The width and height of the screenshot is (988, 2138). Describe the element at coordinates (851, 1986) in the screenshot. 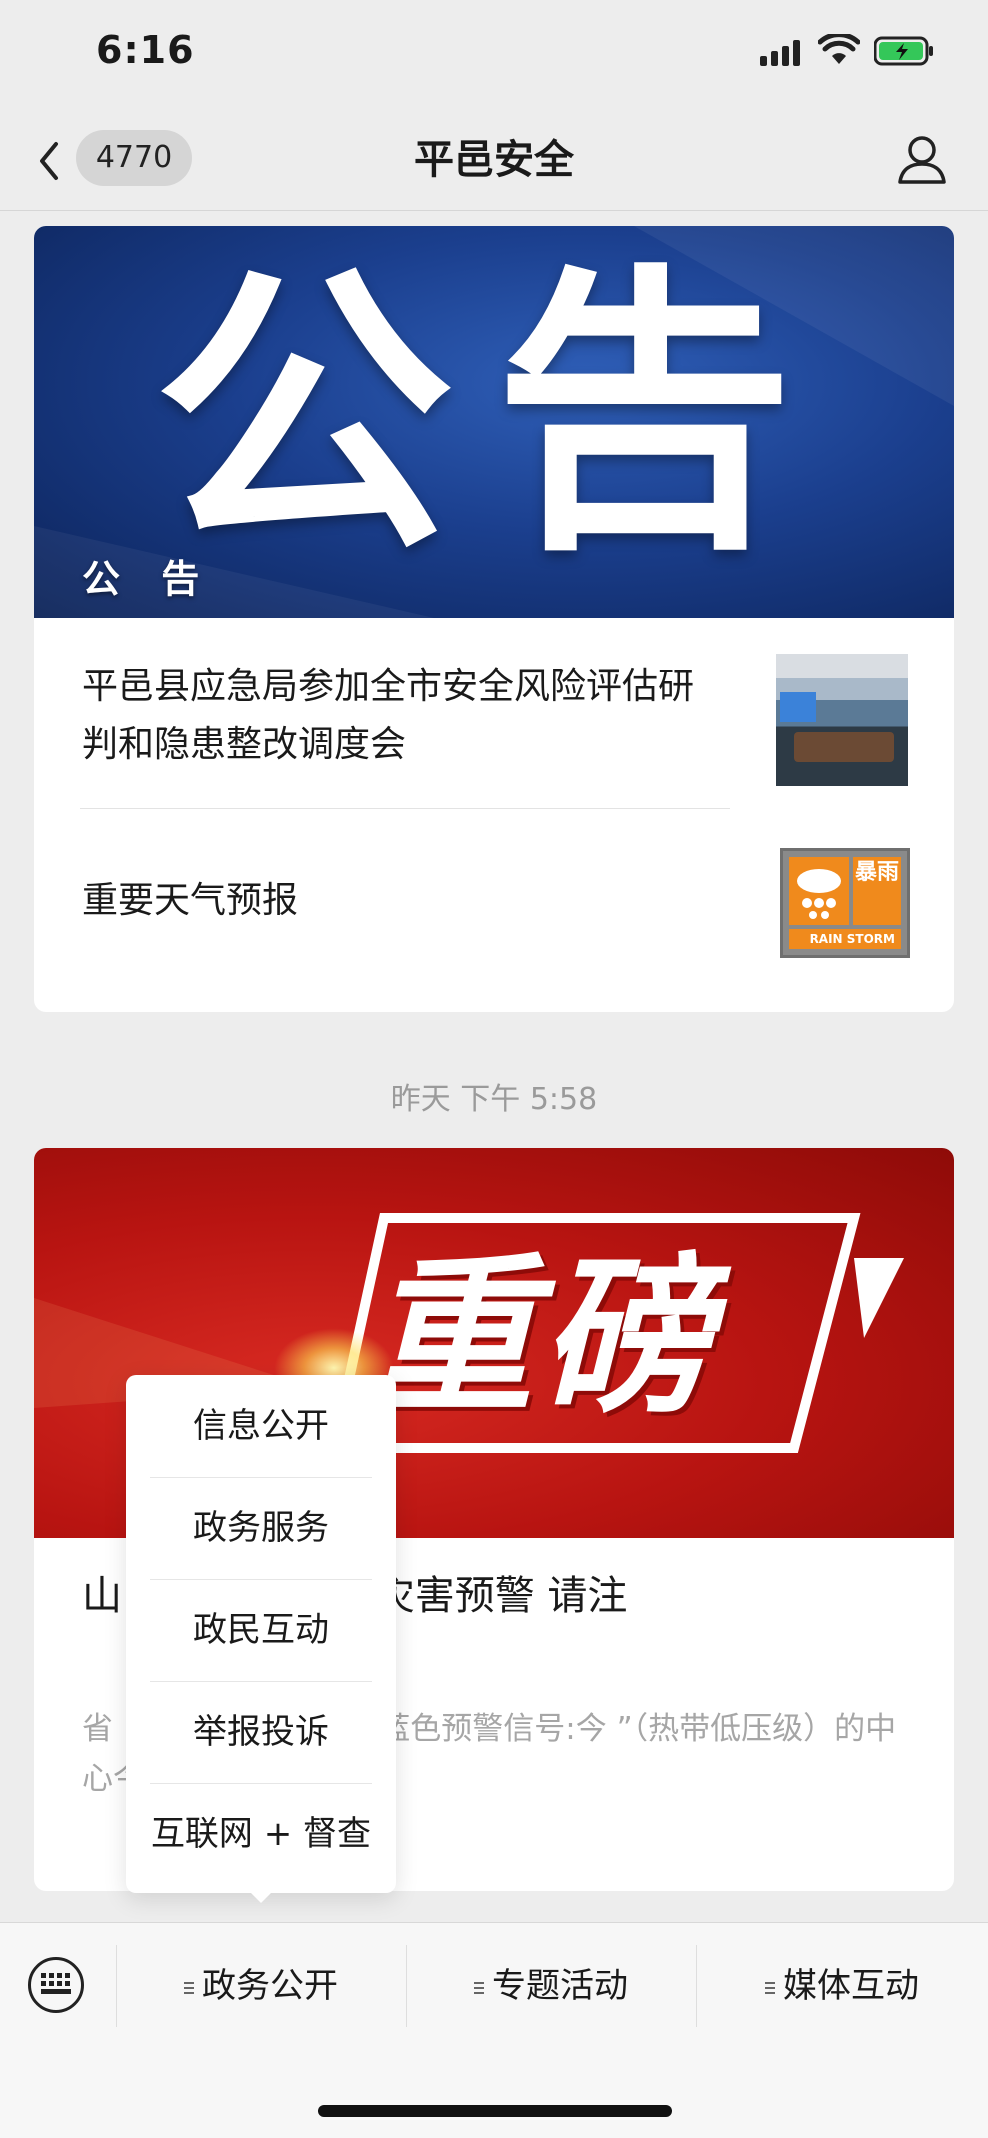

I see `tab-label: 媒体互动` at that location.